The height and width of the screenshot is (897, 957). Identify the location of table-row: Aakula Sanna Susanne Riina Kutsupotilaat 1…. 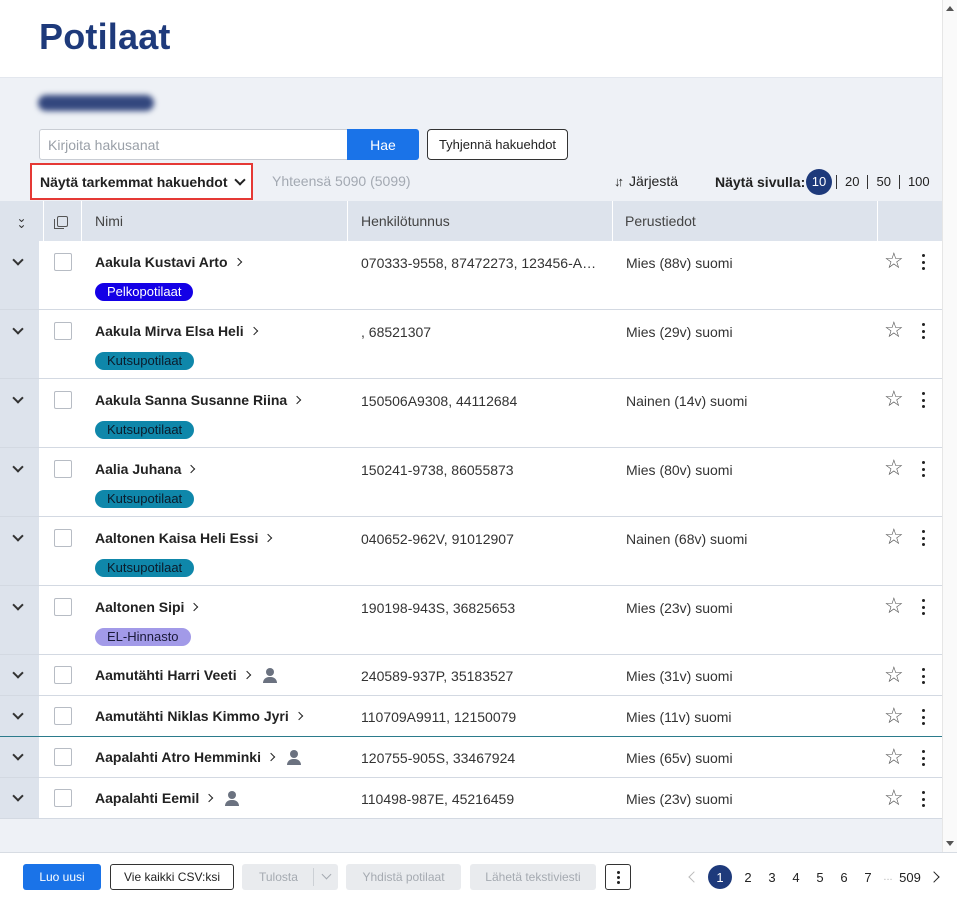
(471, 413).